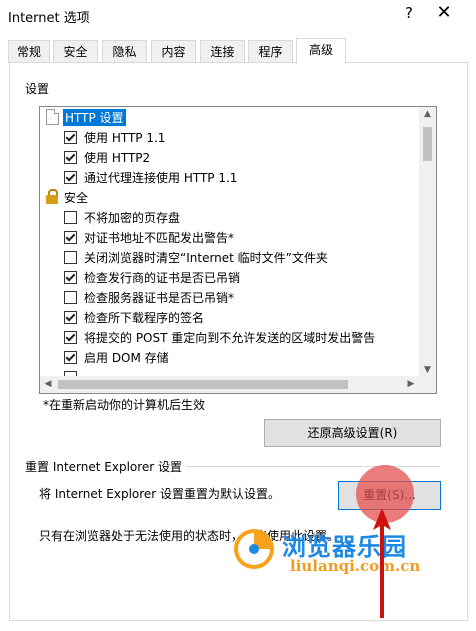 Image resolution: width=476 pixels, height=631 pixels. Describe the element at coordinates (352, 433) in the screenshot. I see `restore-advanced-settings-button: 还原高级设置(R)` at that location.